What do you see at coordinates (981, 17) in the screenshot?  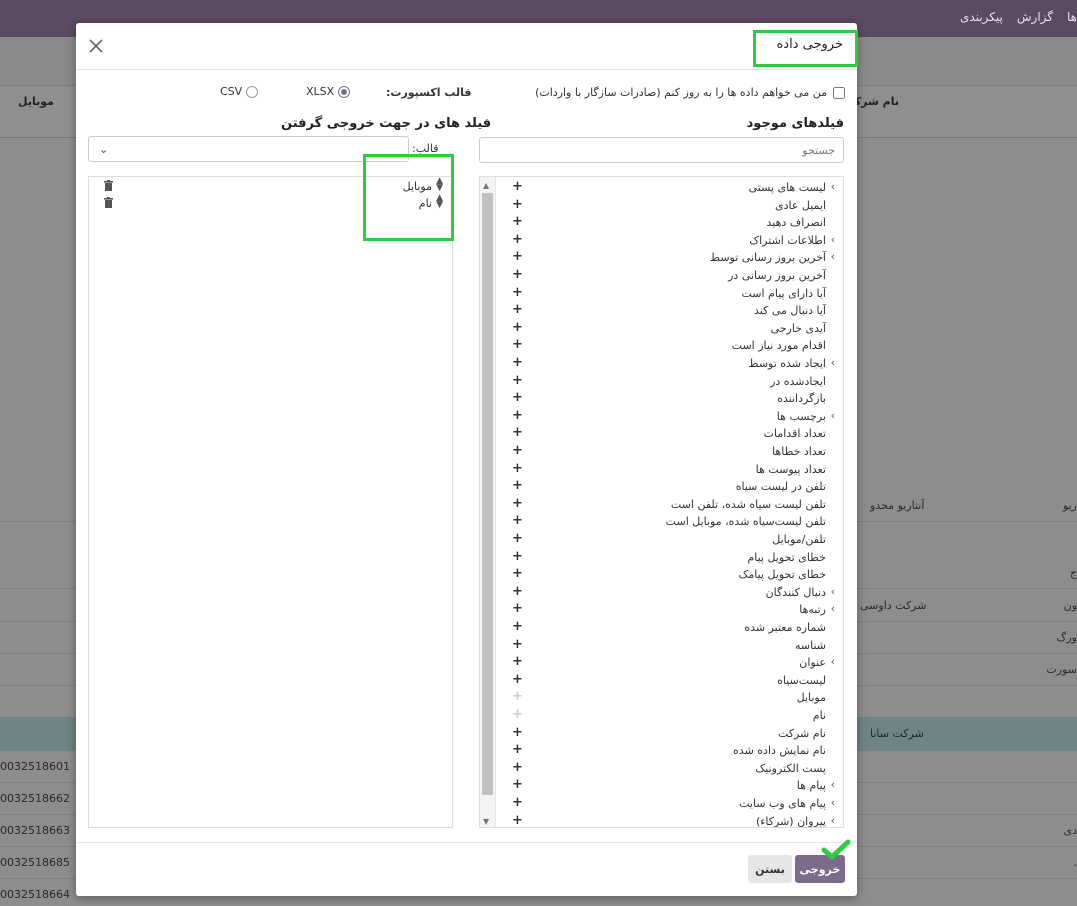 I see `nav-item-config: پیکربندی` at bounding box center [981, 17].